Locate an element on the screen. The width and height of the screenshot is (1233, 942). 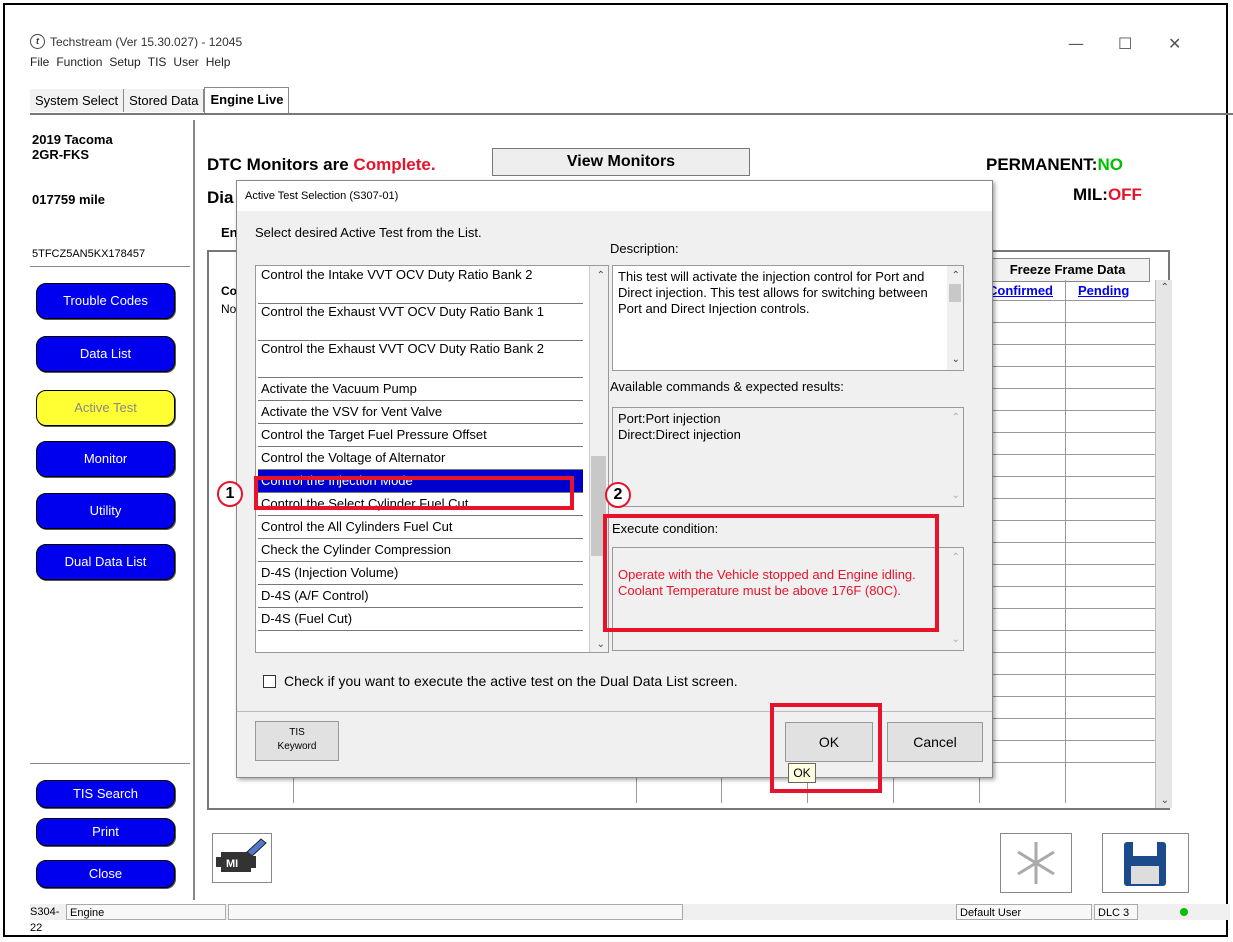
vehicle-model: 2019 Tacoma is located at coordinates (72, 139).